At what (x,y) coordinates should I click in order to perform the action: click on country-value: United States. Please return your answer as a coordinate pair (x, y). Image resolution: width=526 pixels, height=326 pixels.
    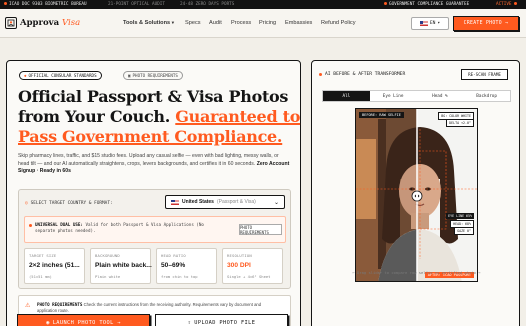
    Looking at the image, I should click on (198, 202).